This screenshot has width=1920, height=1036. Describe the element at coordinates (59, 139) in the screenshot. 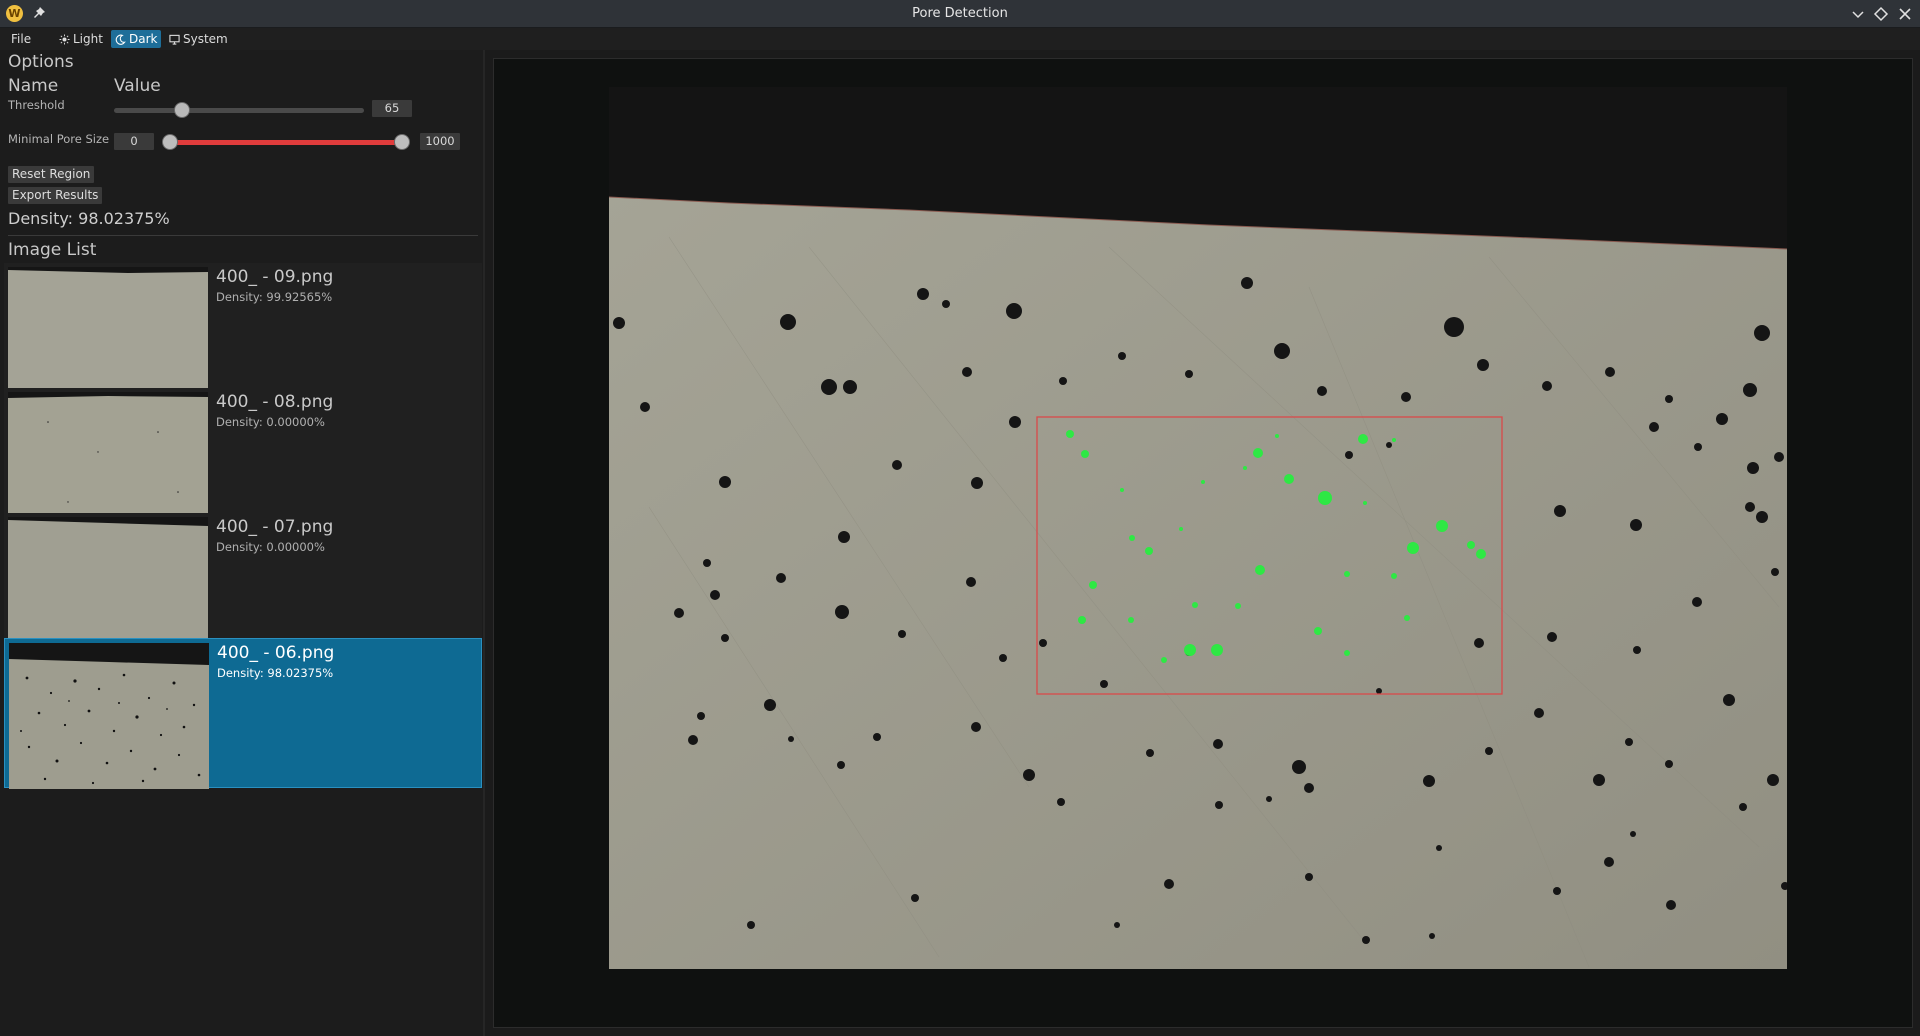

I see `min-pore-size-label: Minimal Pore Size` at that location.